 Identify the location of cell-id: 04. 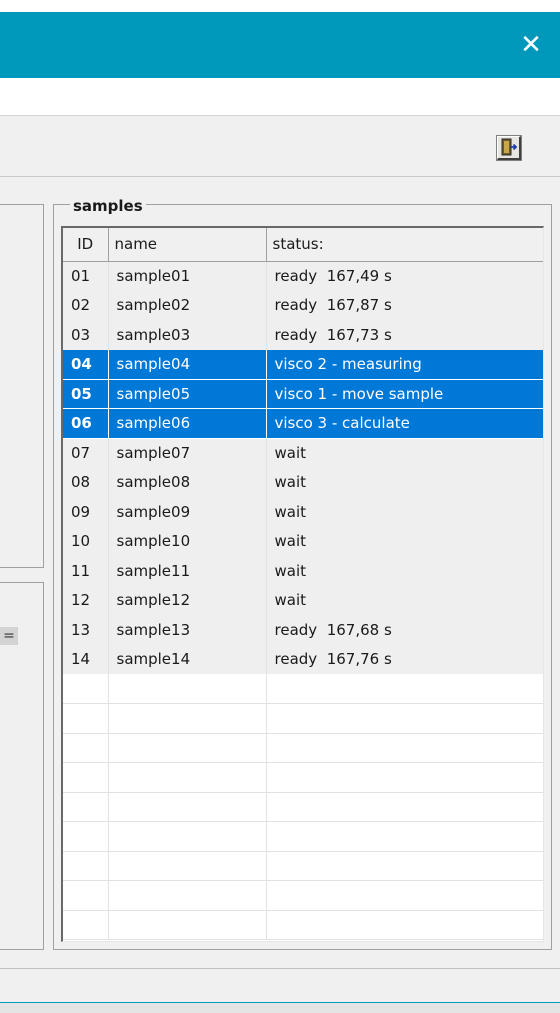
(86, 364).